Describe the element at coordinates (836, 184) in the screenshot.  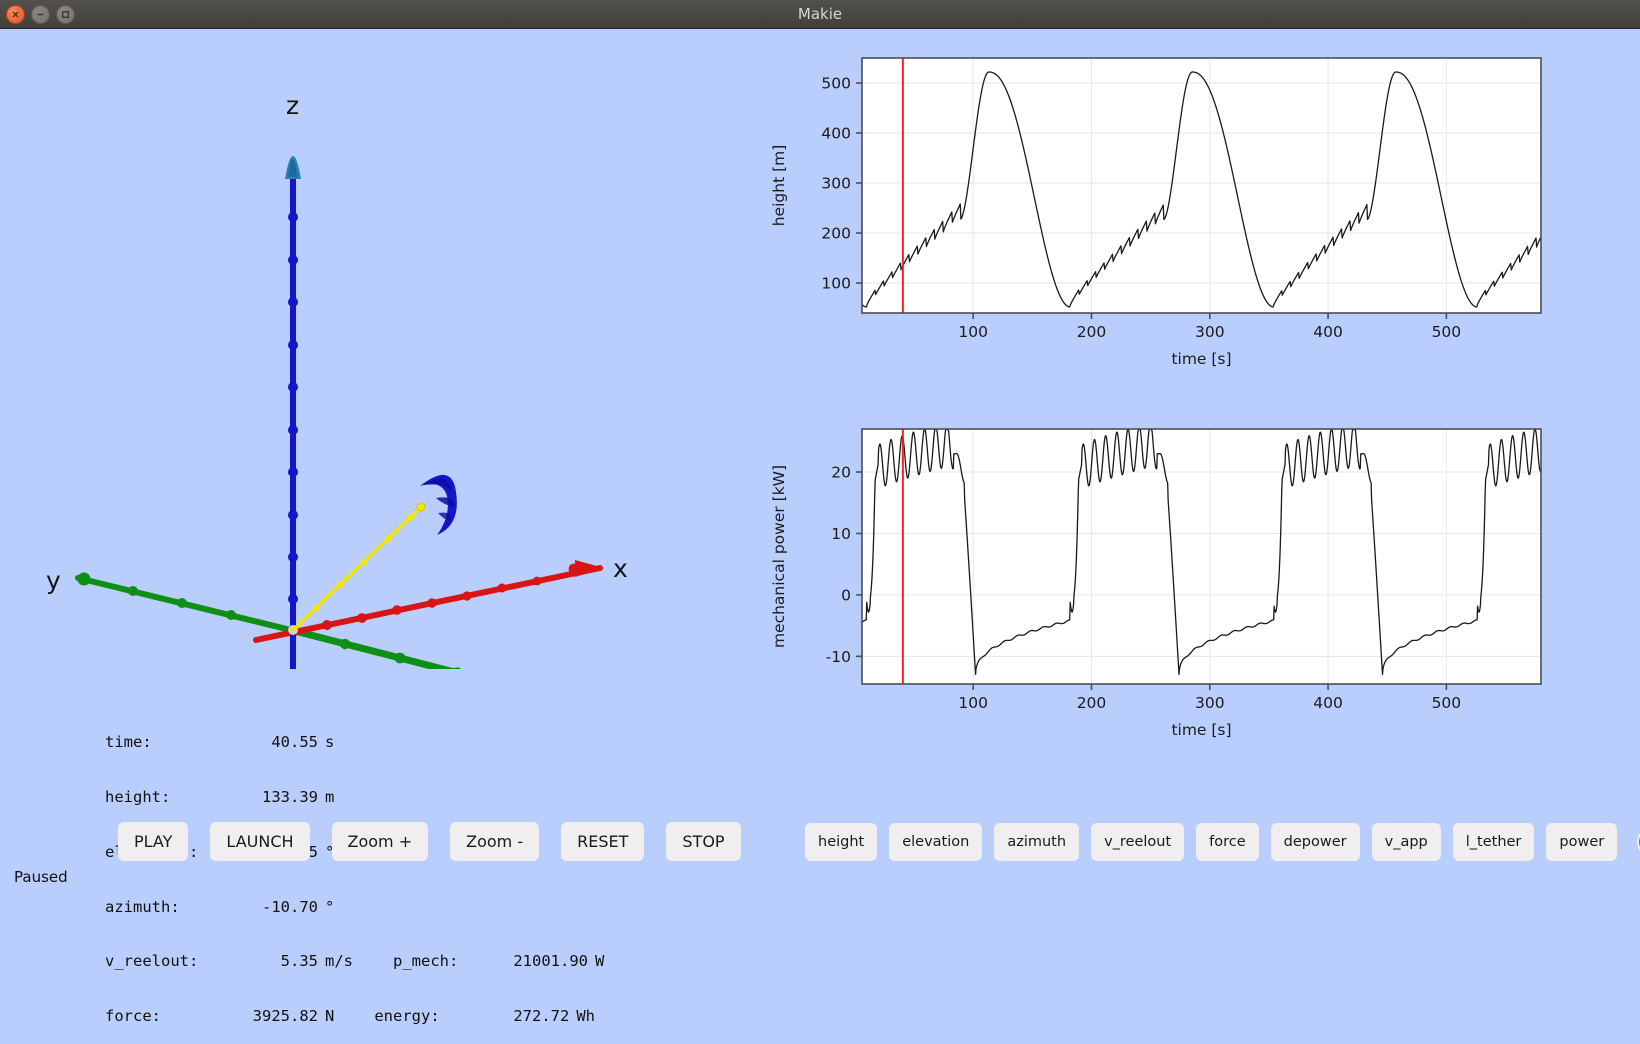
I see `height-chart-ytick-label: 300` at that location.